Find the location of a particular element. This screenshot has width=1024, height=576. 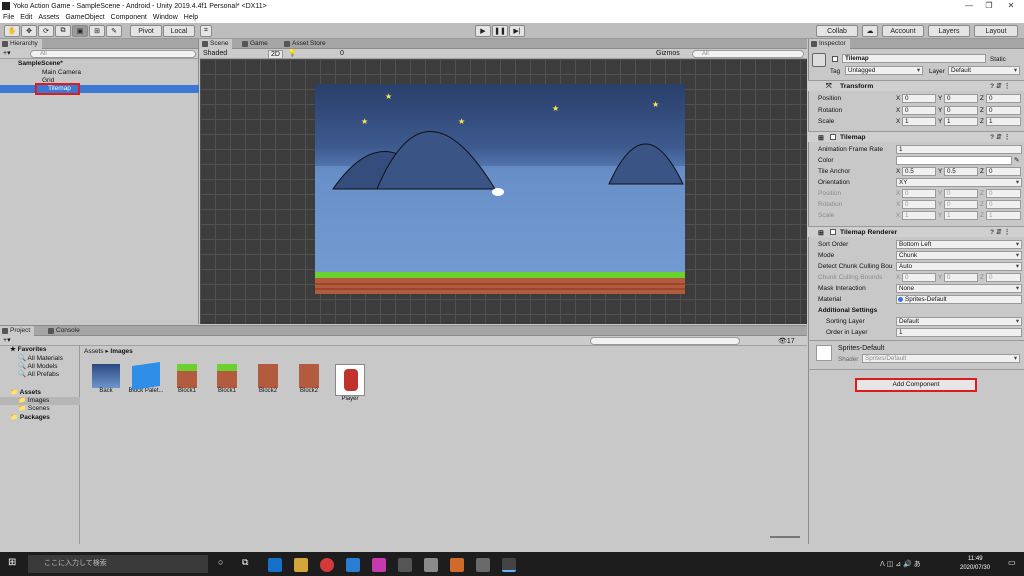

account-button: Account is located at coordinates (903, 31).